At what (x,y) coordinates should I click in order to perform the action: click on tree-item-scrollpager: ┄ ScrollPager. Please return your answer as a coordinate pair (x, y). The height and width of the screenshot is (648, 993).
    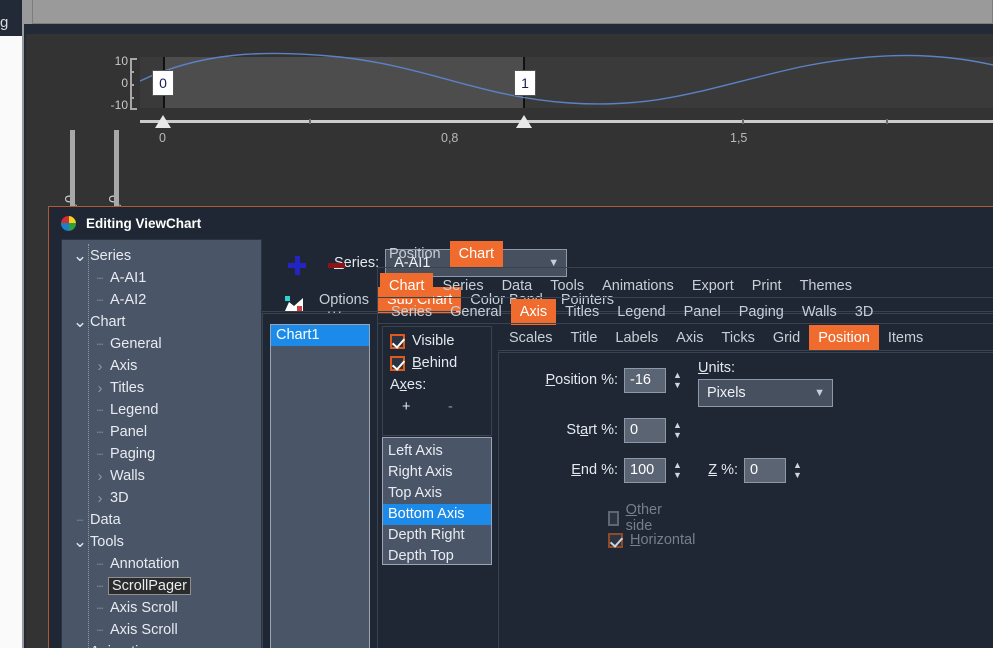
    Looking at the image, I should click on (161, 586).